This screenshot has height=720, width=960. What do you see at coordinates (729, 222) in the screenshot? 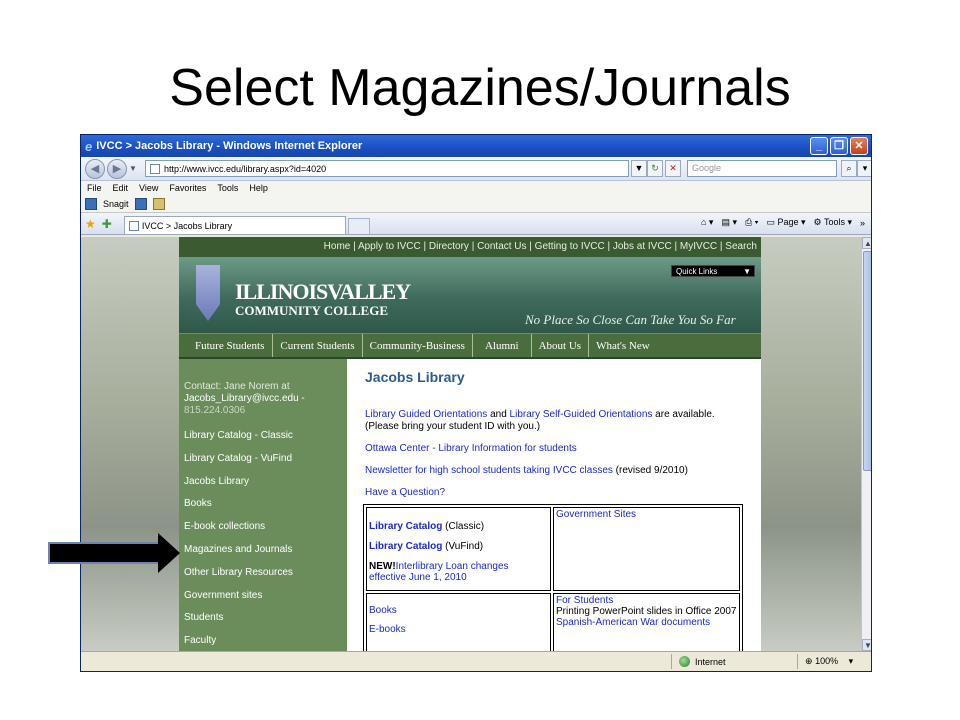
I see `feeds-icon: ▤ ▾` at bounding box center [729, 222].